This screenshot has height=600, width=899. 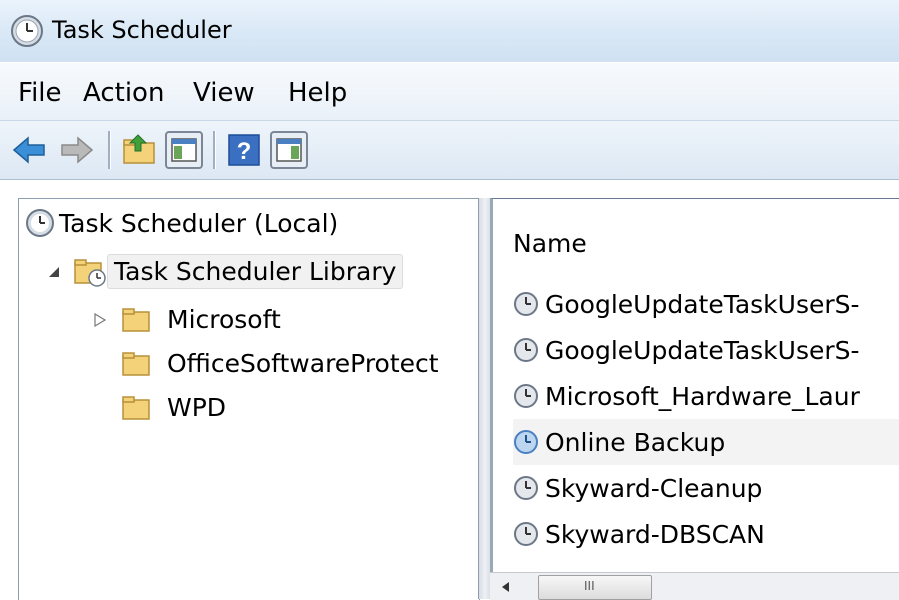 I want to click on tree-label-library: Task Scheduler Library, so click(x=255, y=271).